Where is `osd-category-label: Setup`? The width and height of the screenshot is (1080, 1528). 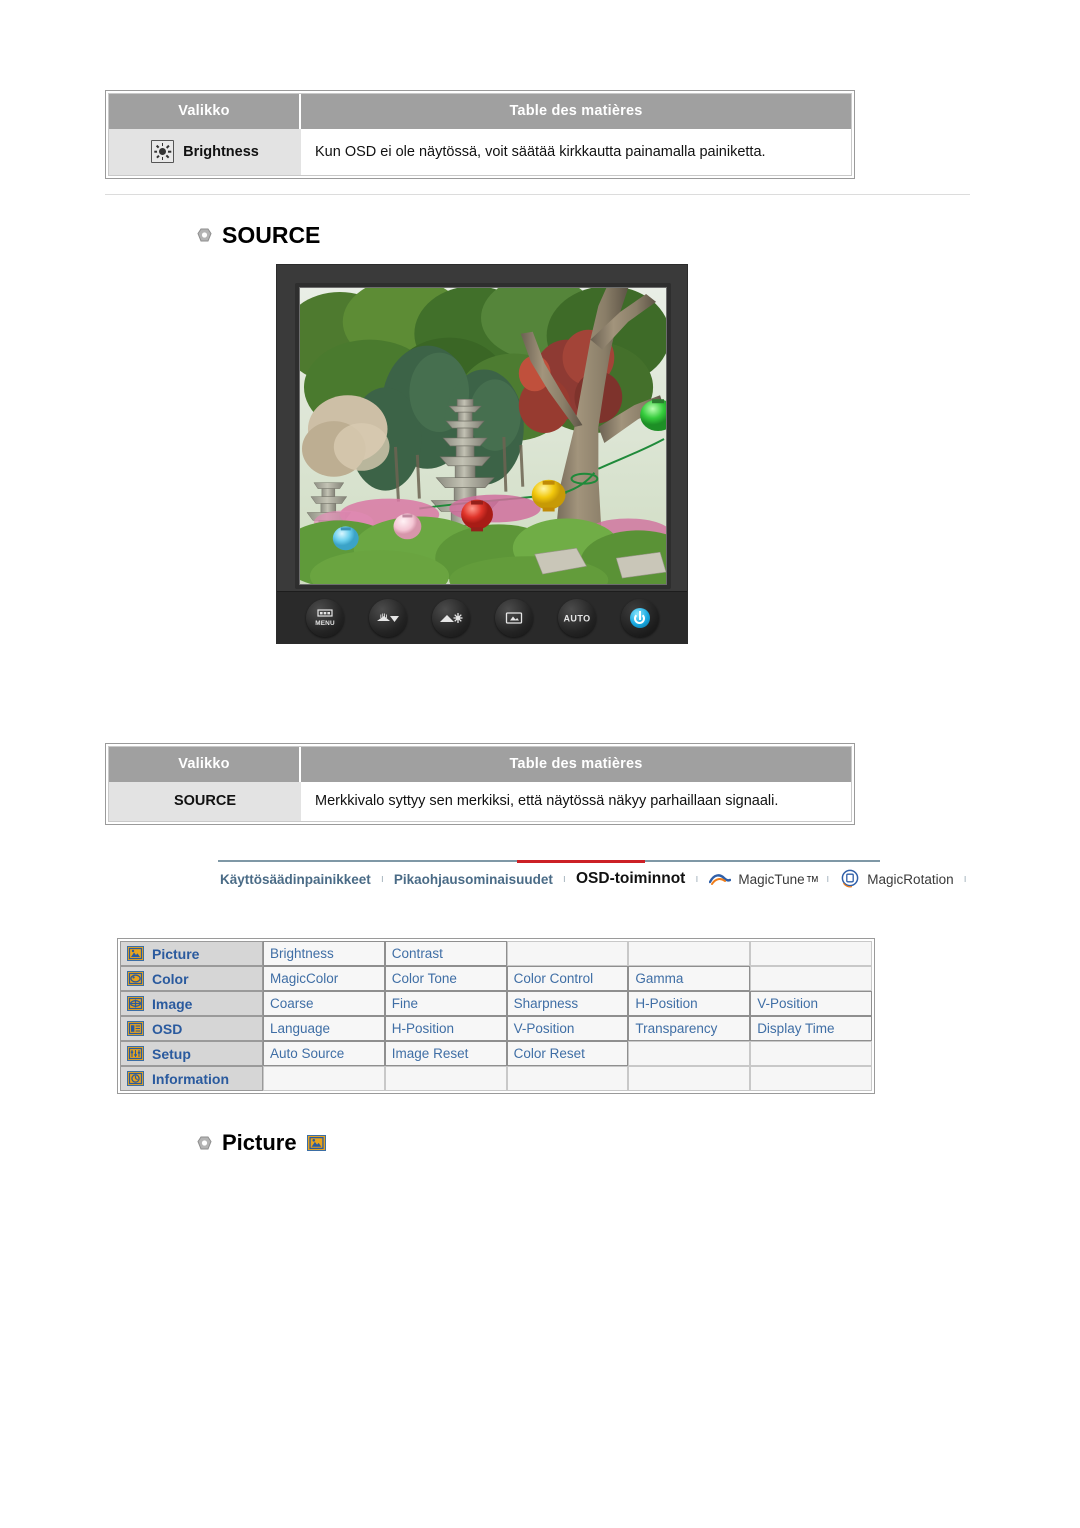
osd-category-label: Setup is located at coordinates (171, 1053).